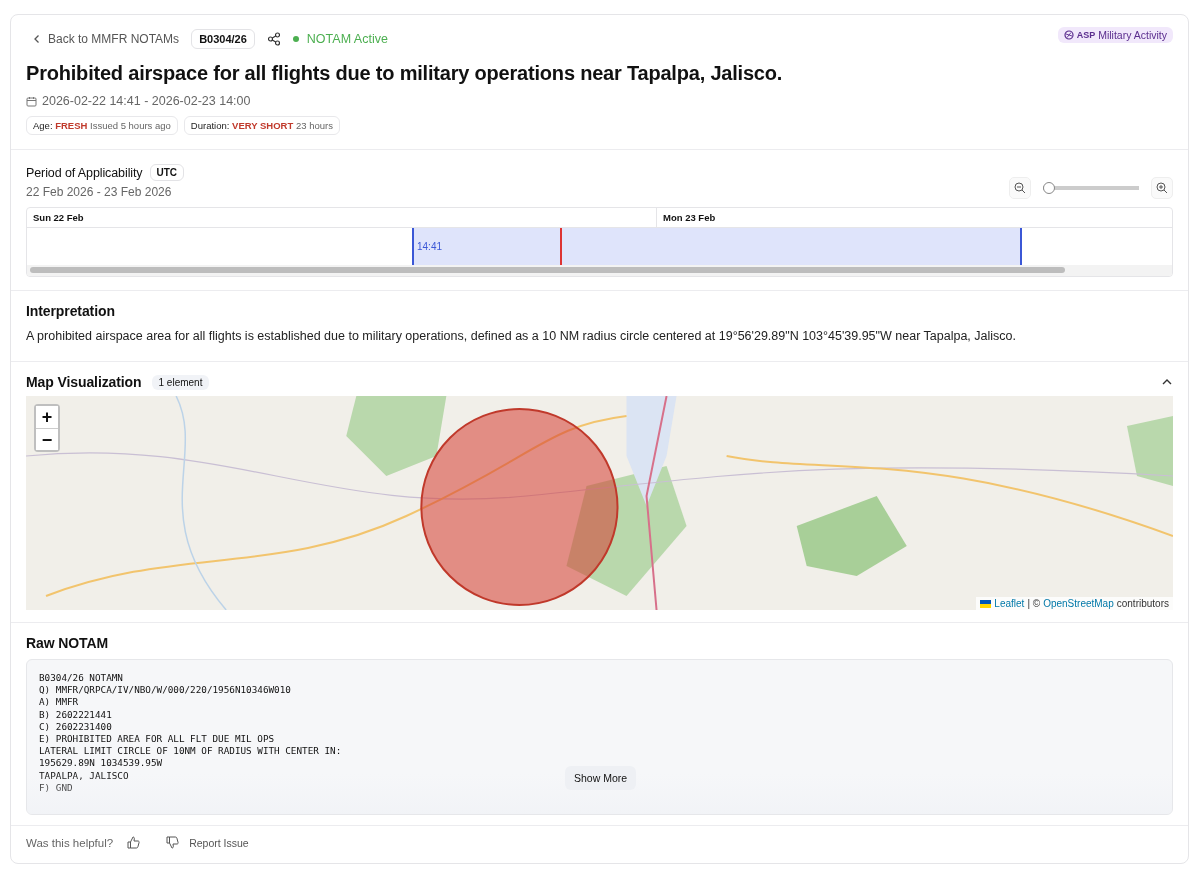 This screenshot has width=1200, height=874. Describe the element at coordinates (1086, 35) in the screenshot. I see `category-code: ASP` at that location.